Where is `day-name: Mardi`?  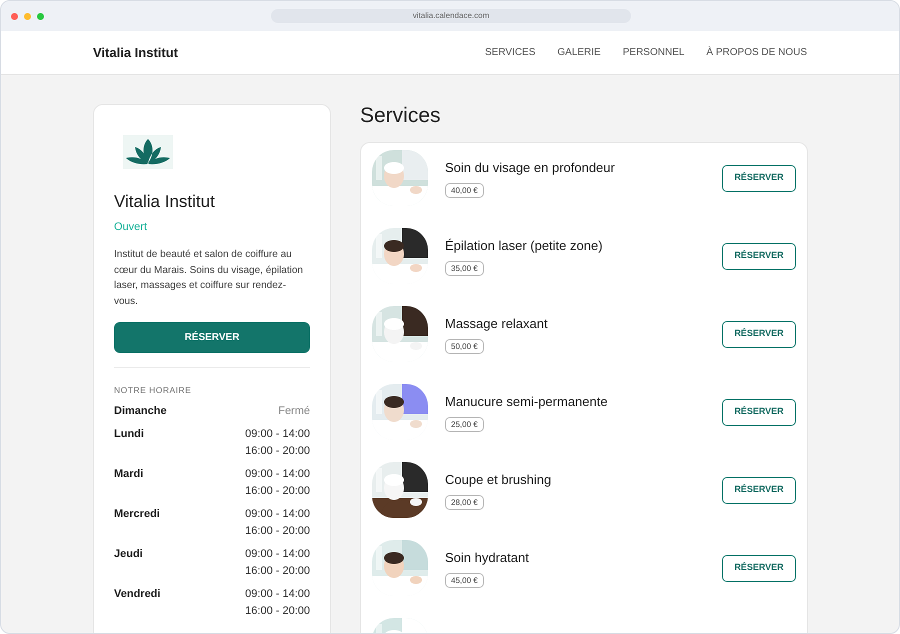 day-name: Mardi is located at coordinates (129, 474).